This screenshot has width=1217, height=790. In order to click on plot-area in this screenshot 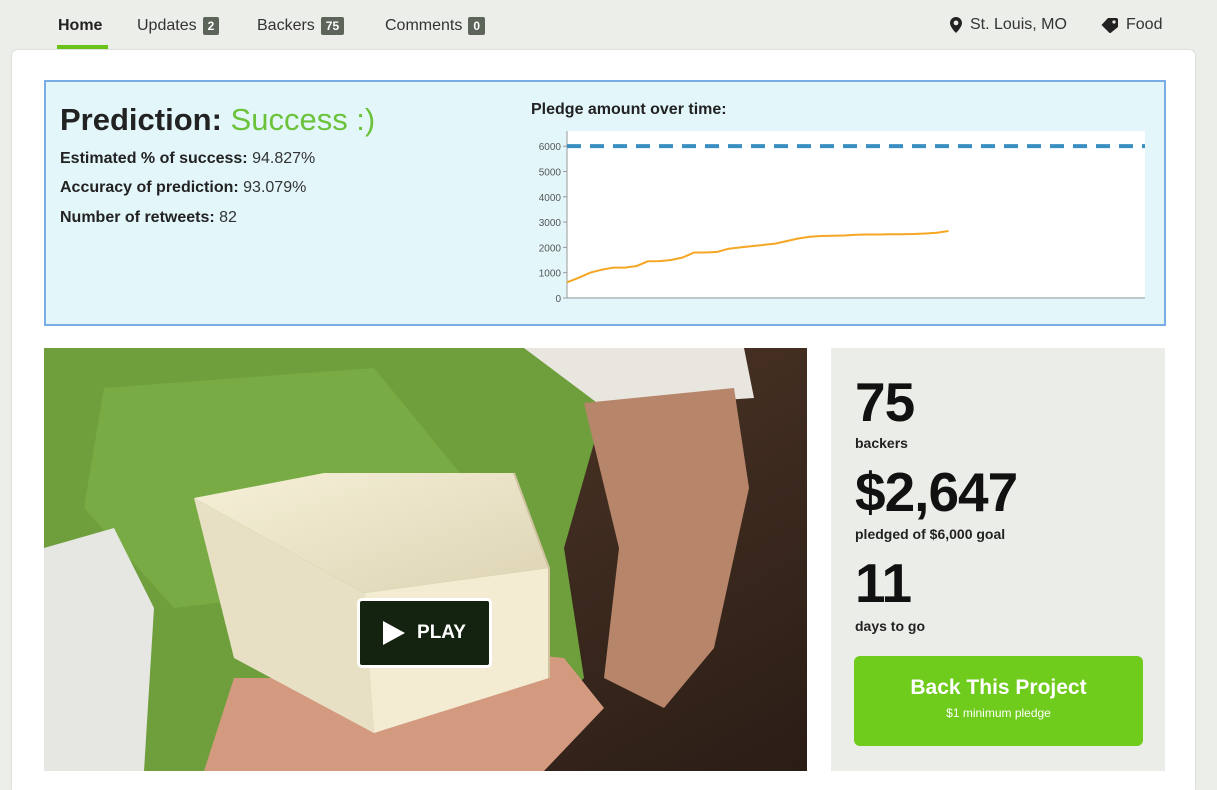, I will do `click(856, 214)`.